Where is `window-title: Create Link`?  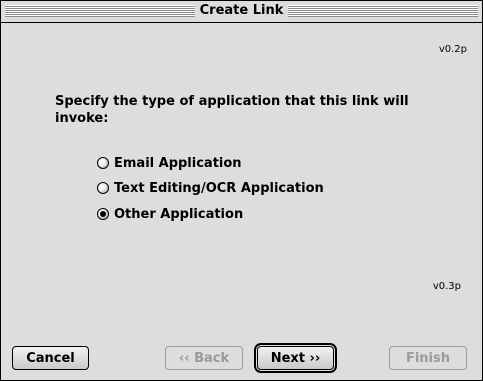
window-title: Create Link is located at coordinates (241, 11).